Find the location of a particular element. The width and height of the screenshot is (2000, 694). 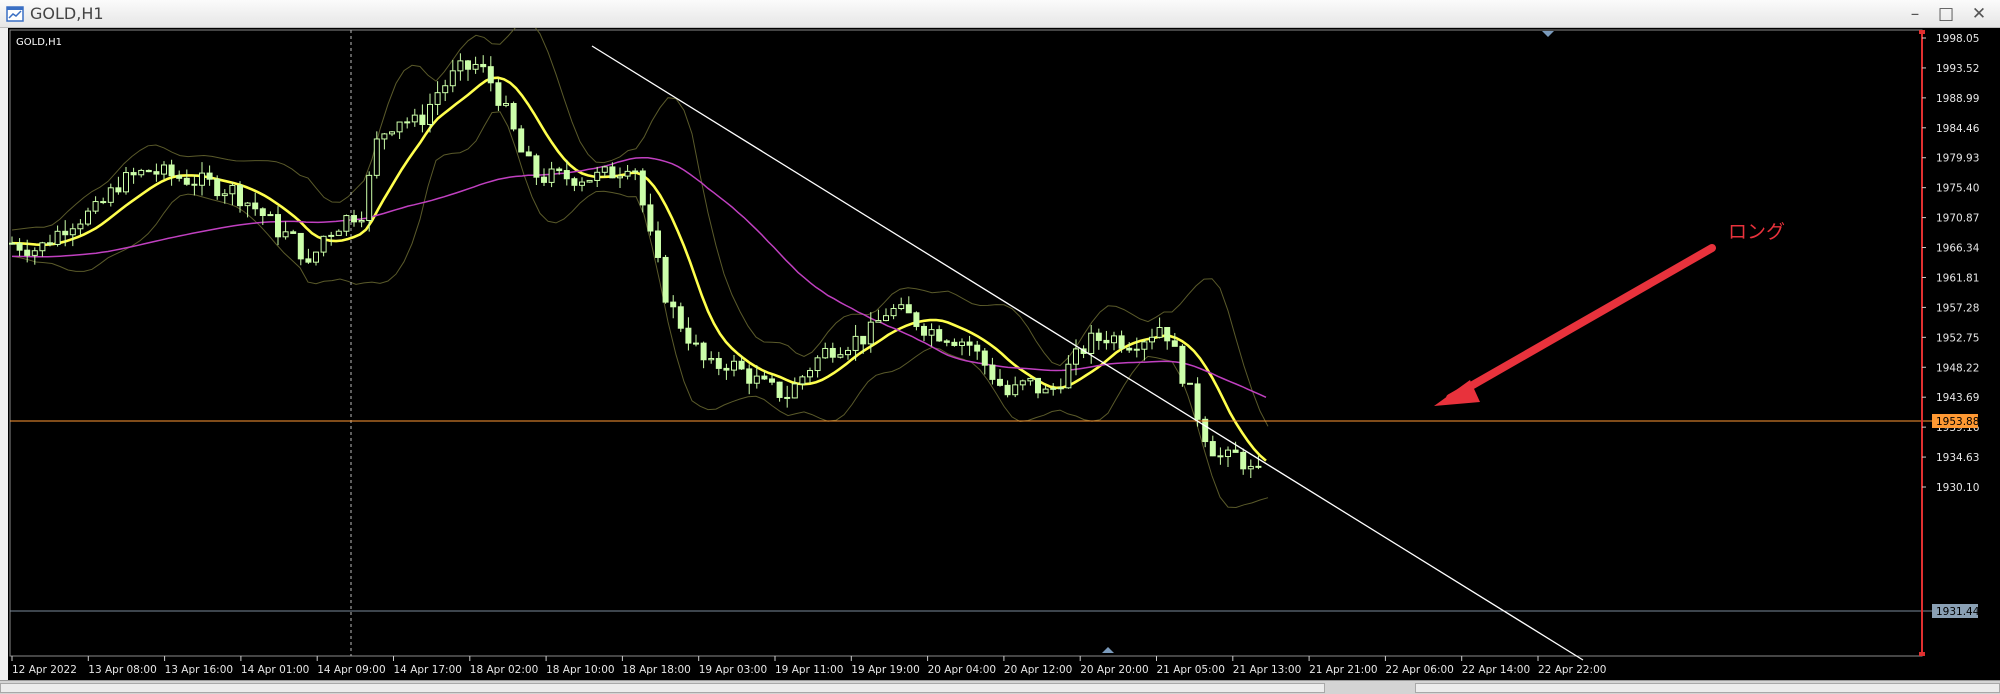

price-tick-label: 1948.22 is located at coordinates (1957, 368).